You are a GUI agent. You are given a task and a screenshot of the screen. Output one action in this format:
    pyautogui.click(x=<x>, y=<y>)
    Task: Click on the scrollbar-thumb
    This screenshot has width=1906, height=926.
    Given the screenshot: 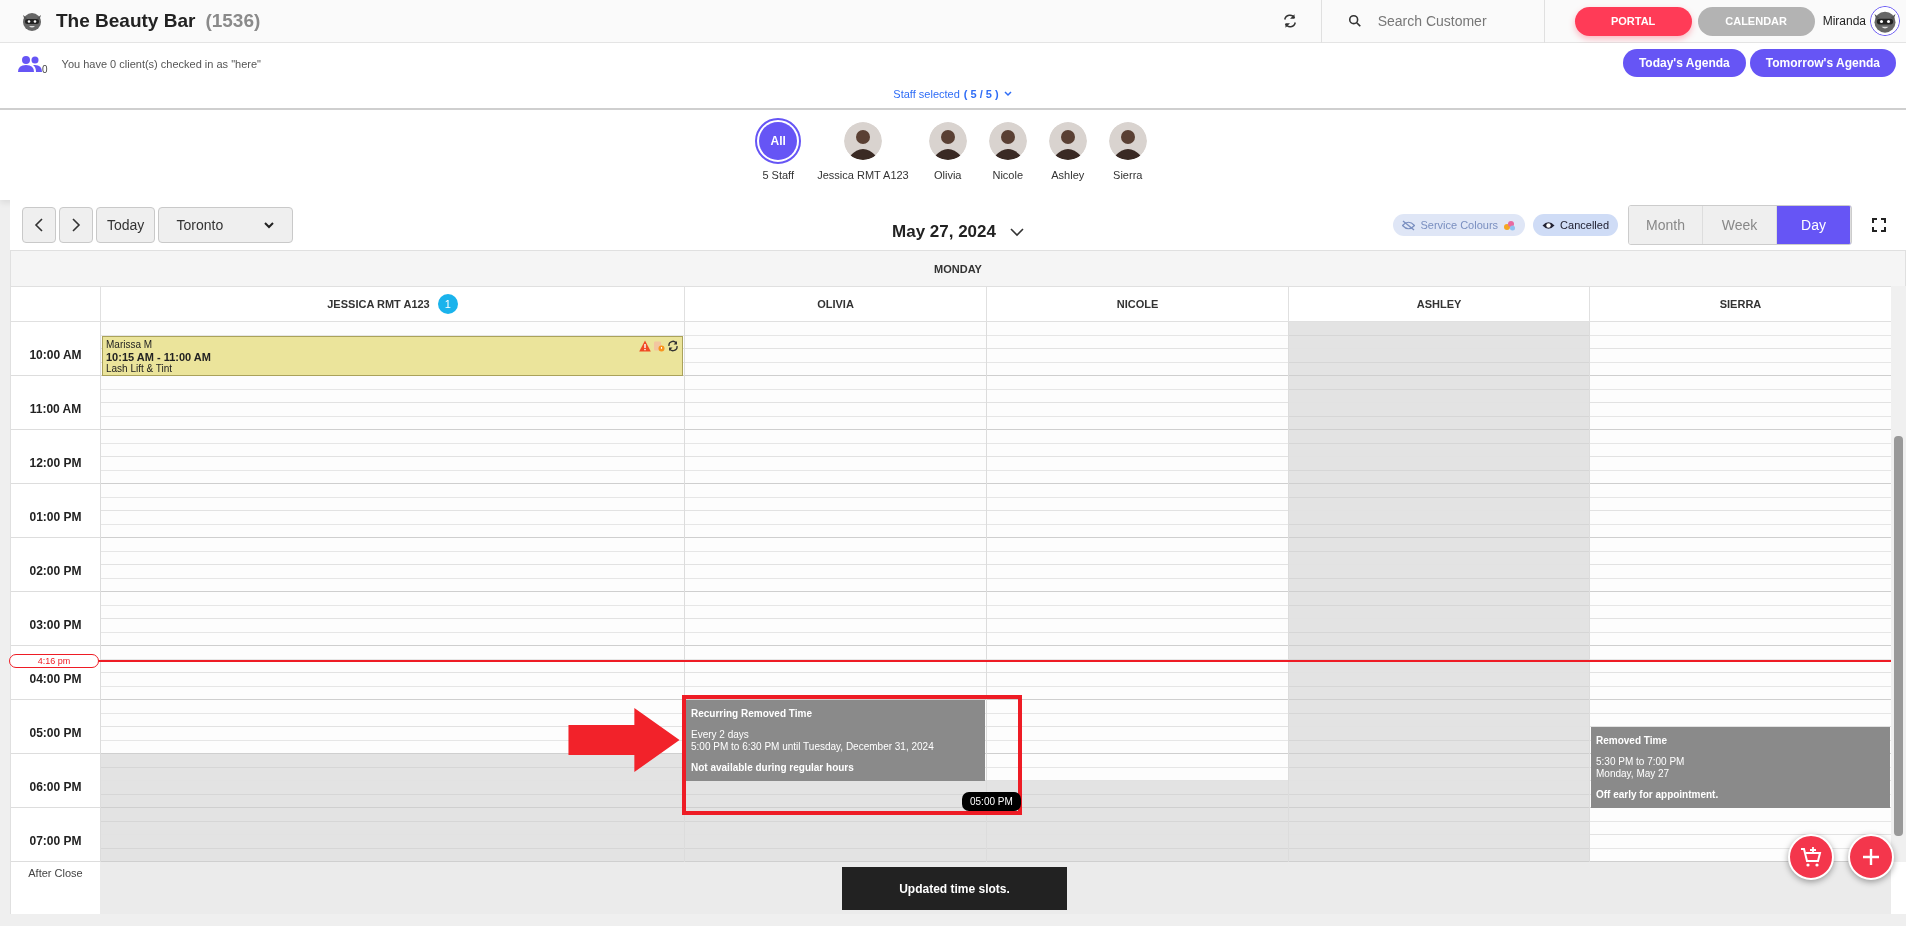 What is the action you would take?
    pyautogui.click(x=1898, y=636)
    